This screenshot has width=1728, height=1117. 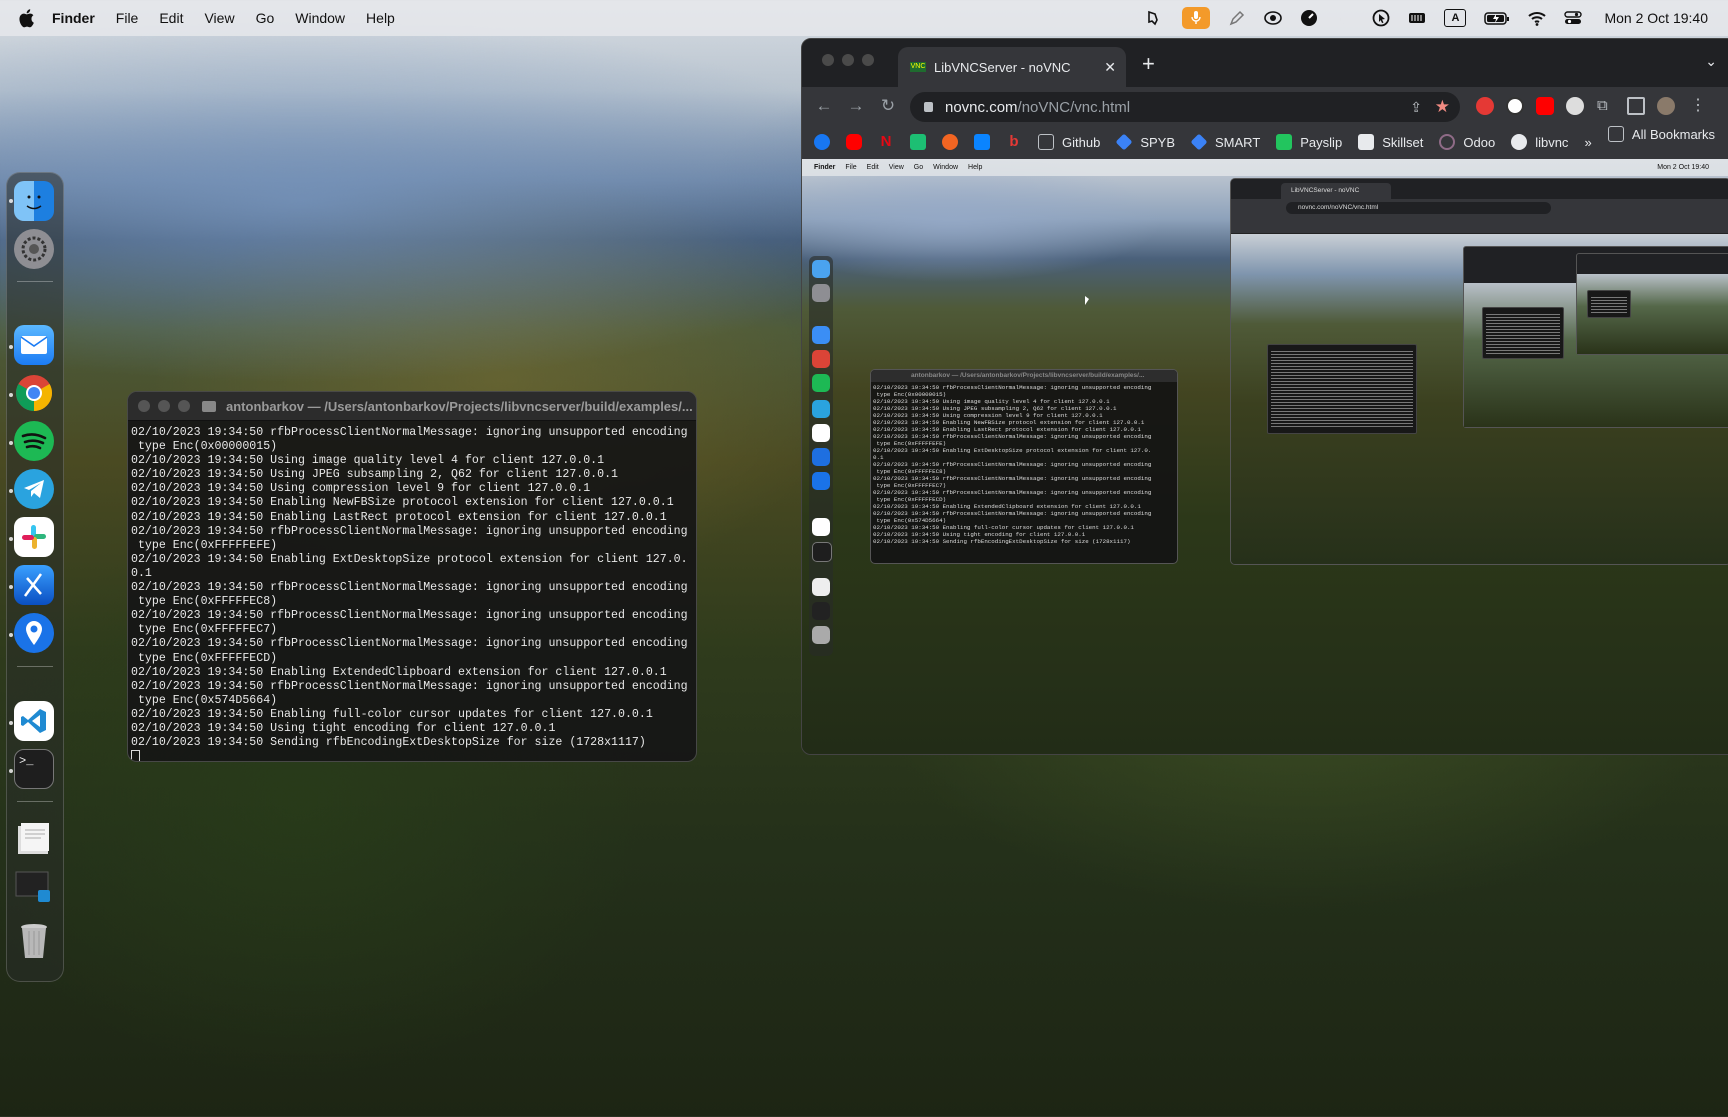 I want to click on remote-tab-title: LibVNCServer - noVNC, so click(x=1336, y=191).